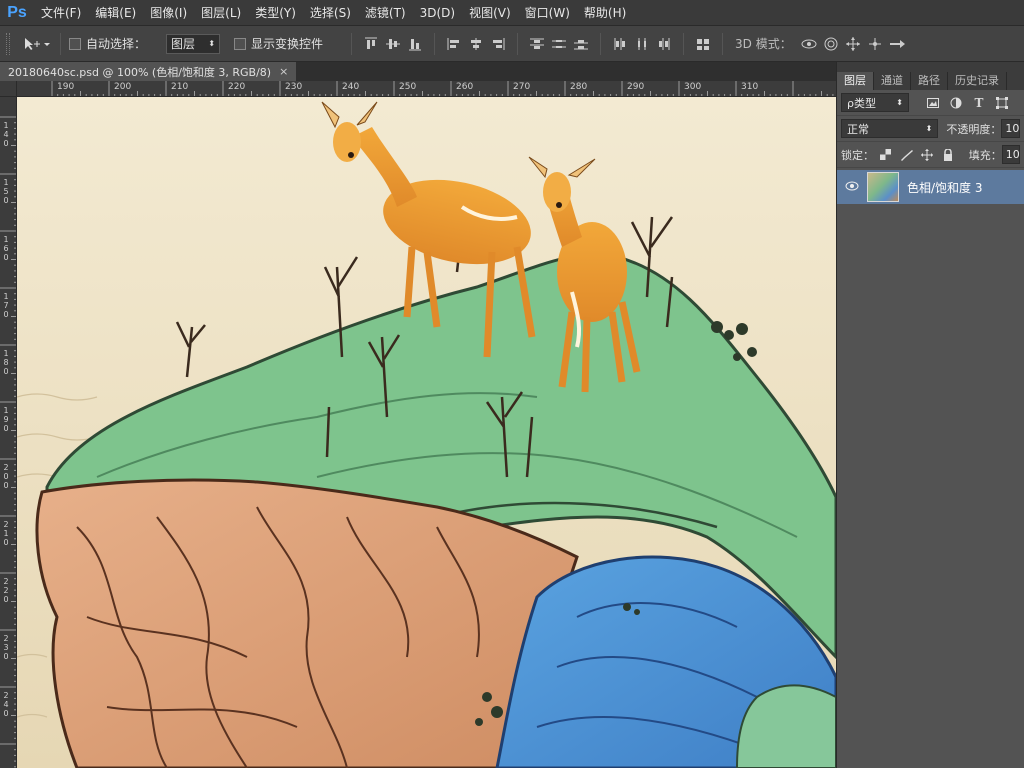  What do you see at coordinates (180, 87) in the screenshot?
I see `ruler-label: 210` at bounding box center [180, 87].